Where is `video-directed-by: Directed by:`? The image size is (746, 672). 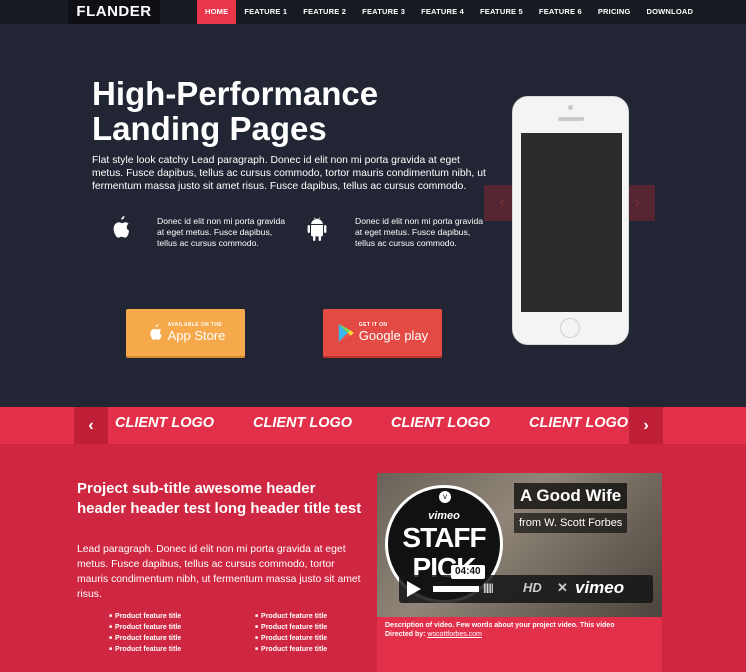
video-directed-by: Directed by: is located at coordinates (405, 634).